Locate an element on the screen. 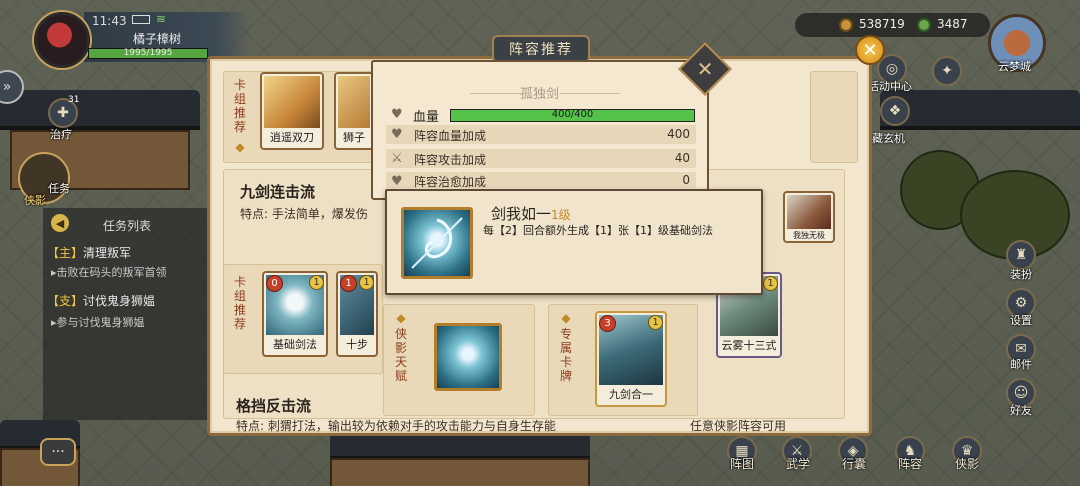 The width and height of the screenshot is (1080, 486). right-menu-label: 设置 is located at coordinates (1021, 320).